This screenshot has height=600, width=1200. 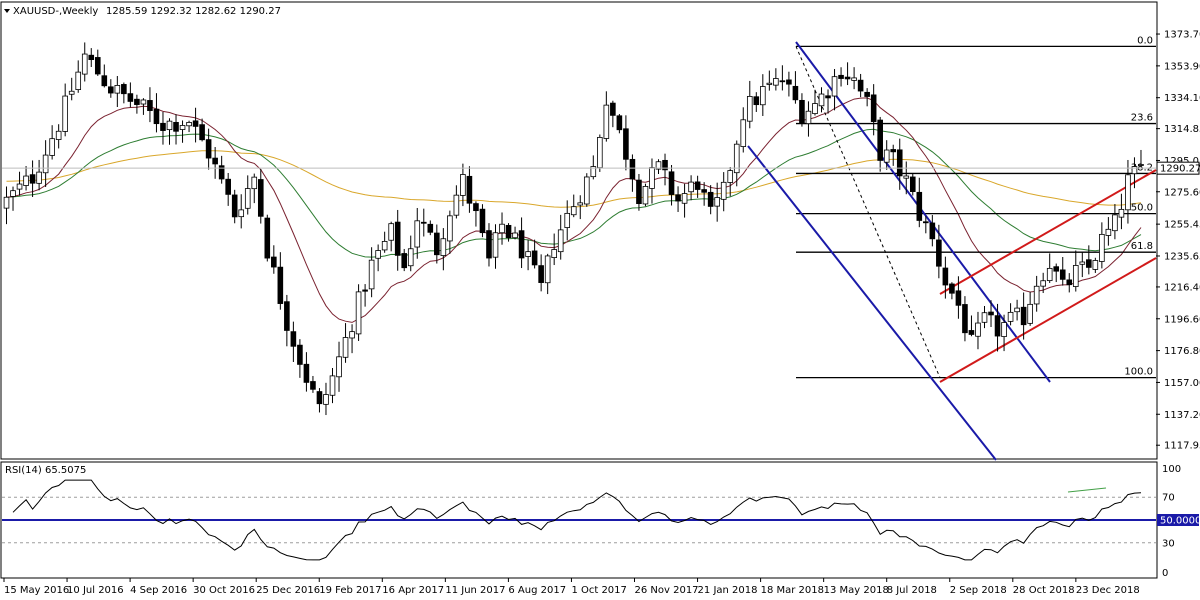 I want to click on price-tick-label: 1235.65, so click(x=1182, y=256).